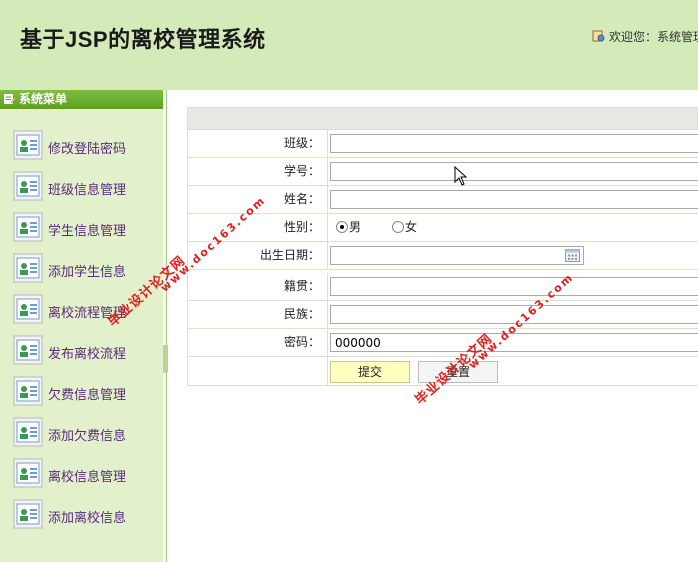  Describe the element at coordinates (514, 286) in the screenshot. I see `native-place-input` at that location.